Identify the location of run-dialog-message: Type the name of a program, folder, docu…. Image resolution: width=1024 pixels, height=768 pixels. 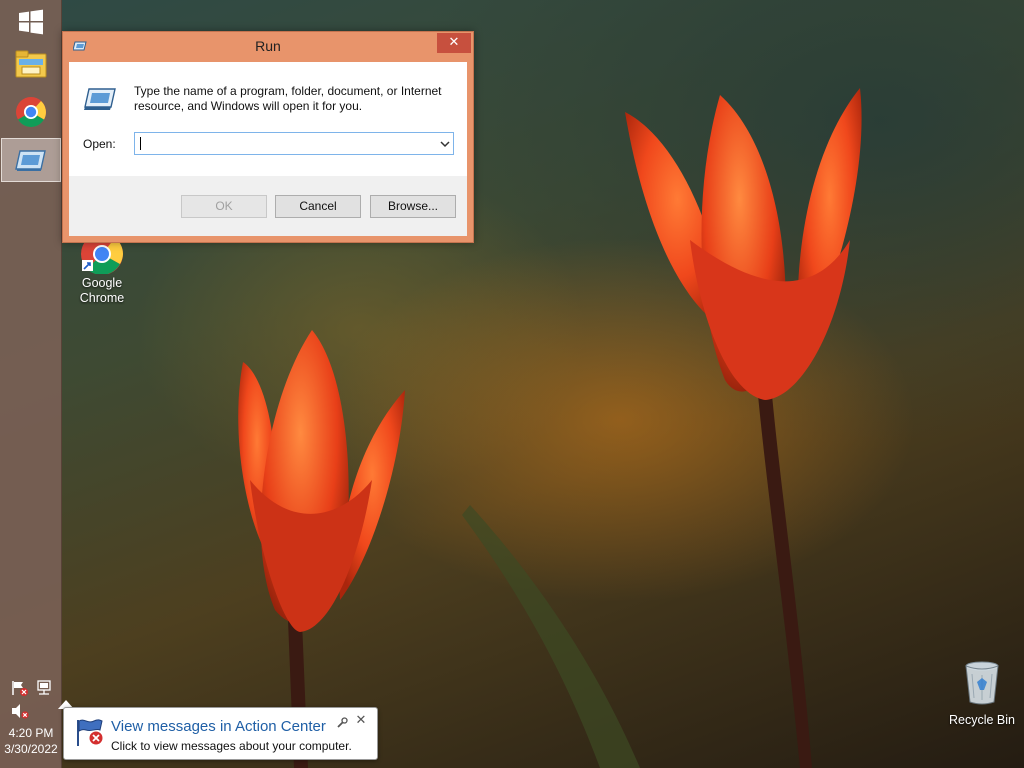
(288, 98).